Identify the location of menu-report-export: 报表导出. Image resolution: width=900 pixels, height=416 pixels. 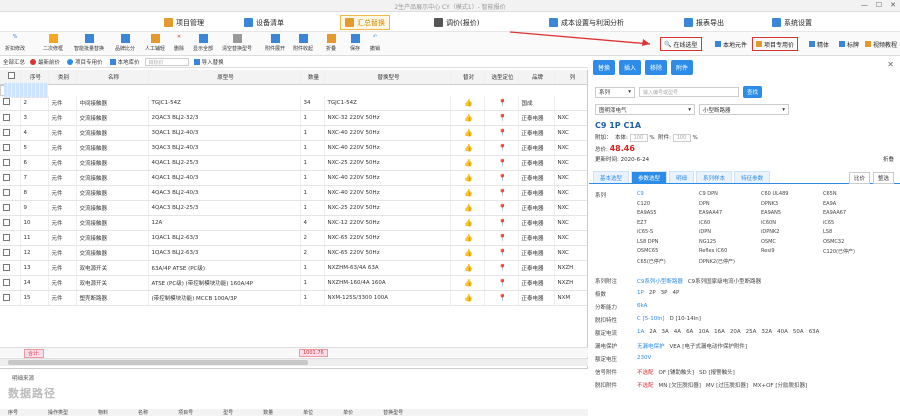
(704, 22).